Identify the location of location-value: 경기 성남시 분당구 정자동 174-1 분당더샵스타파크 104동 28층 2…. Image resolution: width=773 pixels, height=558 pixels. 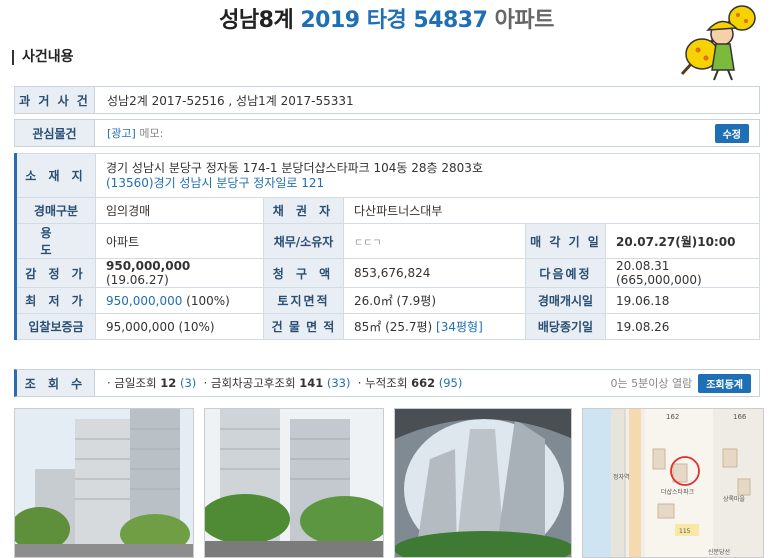
(427, 175).